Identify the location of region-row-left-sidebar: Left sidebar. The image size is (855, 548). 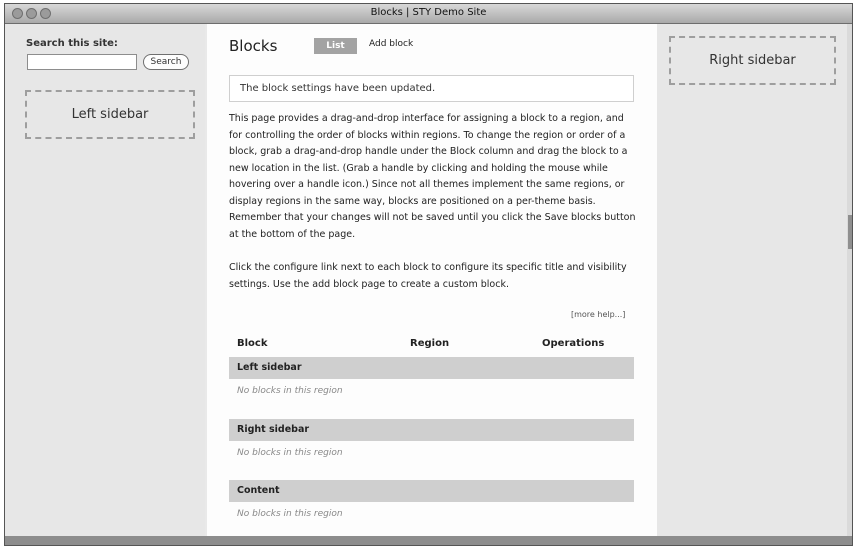
(431, 368).